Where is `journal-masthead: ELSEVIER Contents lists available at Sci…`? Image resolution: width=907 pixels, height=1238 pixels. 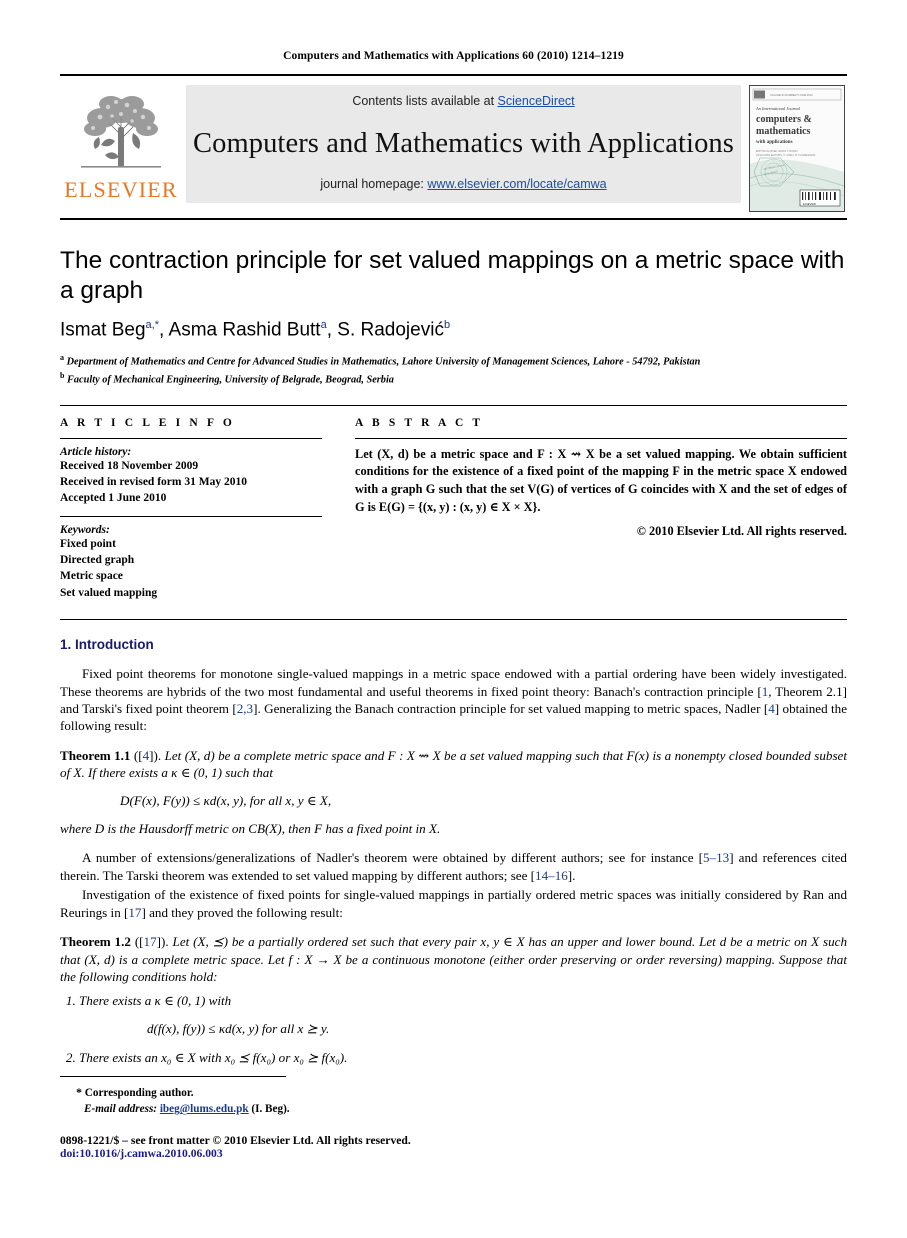
journal-masthead: ELSEVIER Contents lists available at Sci… is located at coordinates (453, 143).